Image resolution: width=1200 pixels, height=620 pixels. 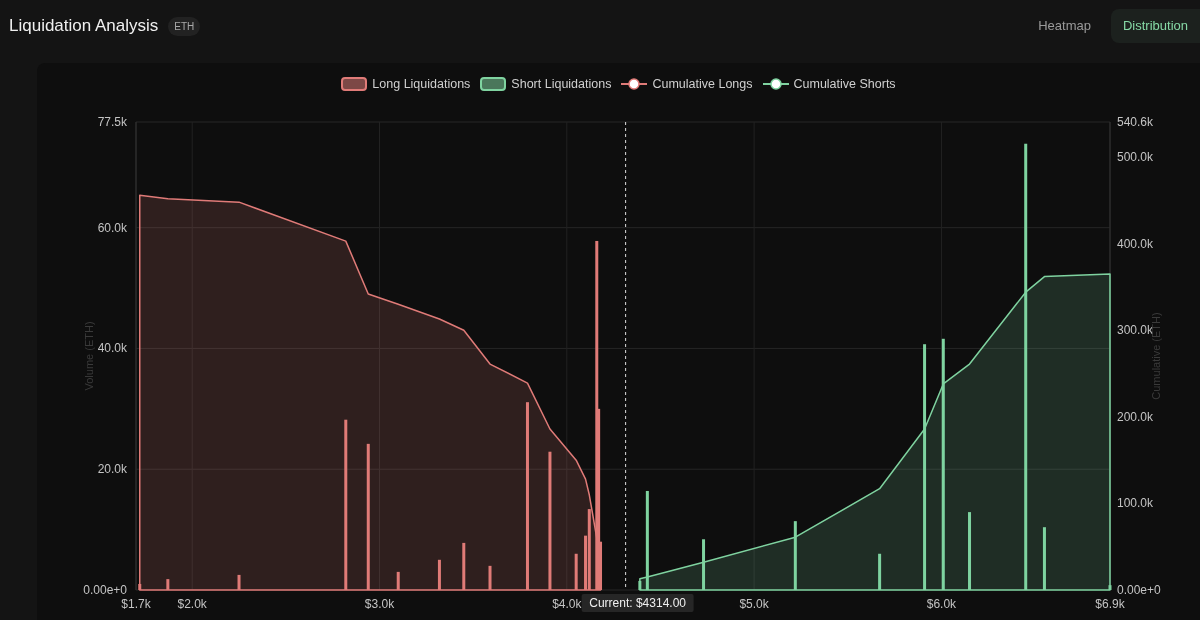 I want to click on legend-label: Short Liquidations, so click(x=561, y=84).